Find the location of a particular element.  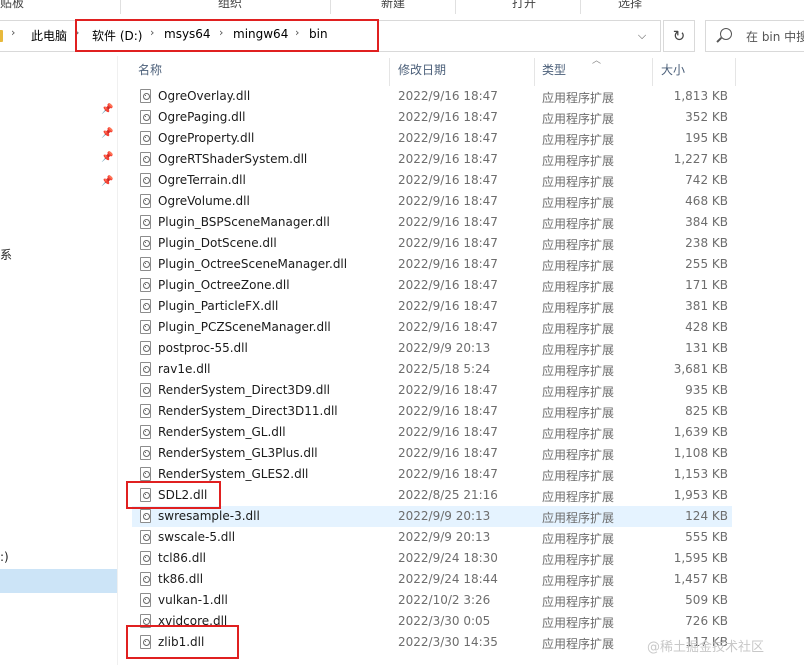

file-name: rav1e.dll is located at coordinates (184, 369).